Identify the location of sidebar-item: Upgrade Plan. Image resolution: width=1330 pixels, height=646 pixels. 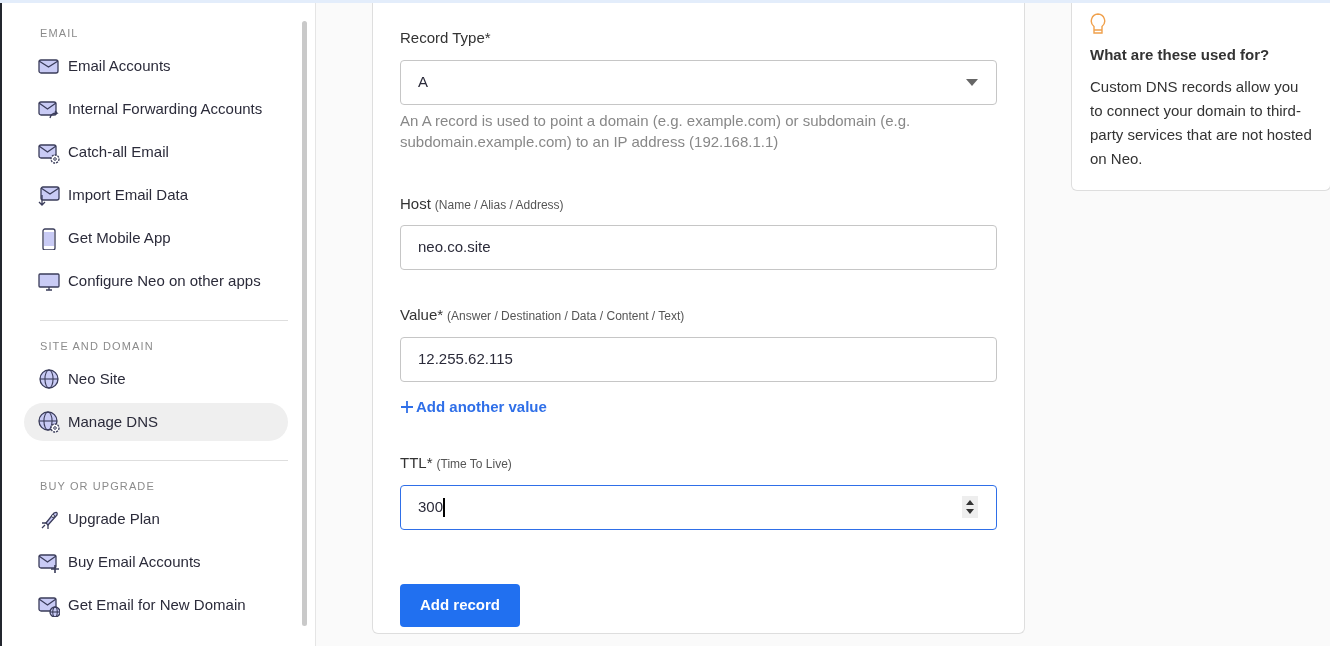
(156, 519).